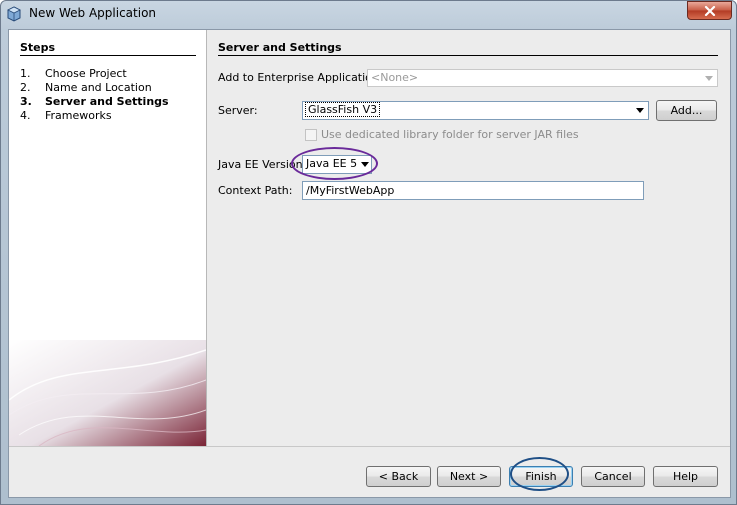  I want to click on title-bar: New Web Application, so click(368, 14).